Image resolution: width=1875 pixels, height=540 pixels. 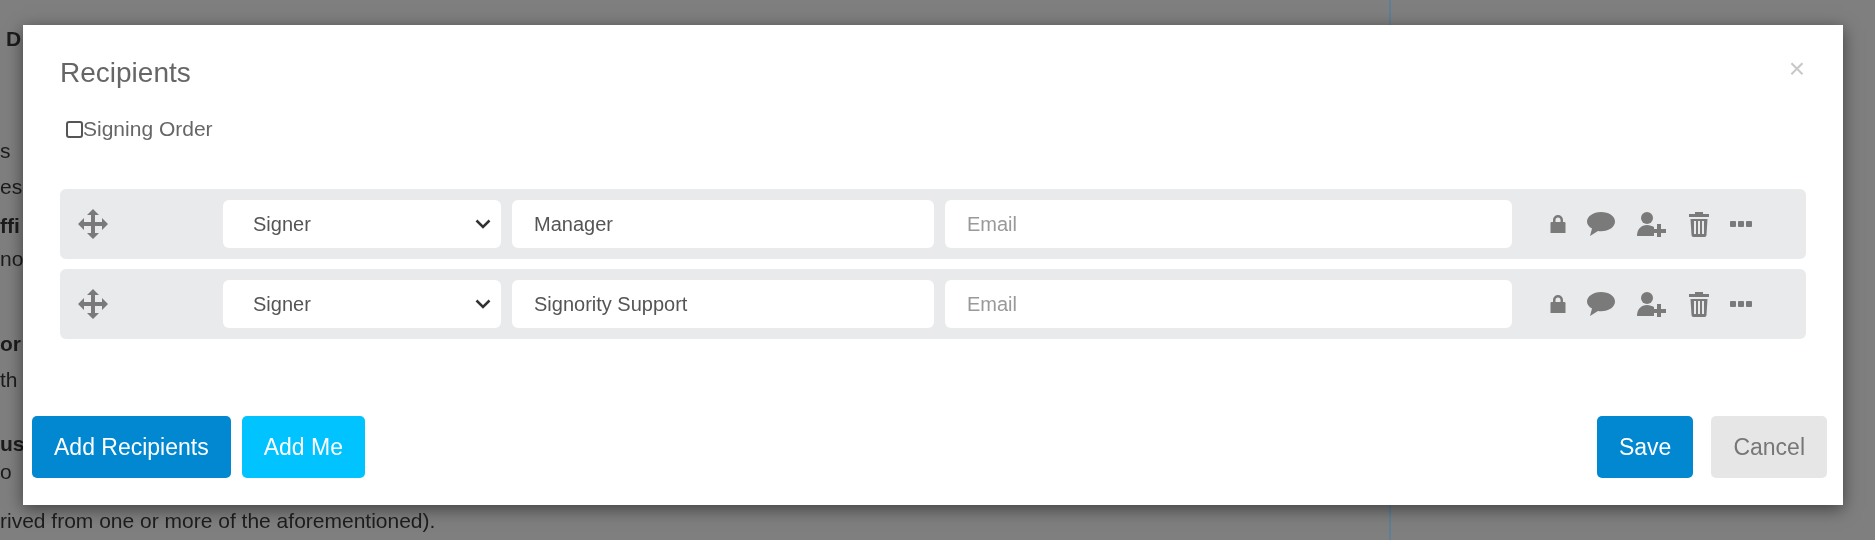 What do you see at coordinates (11, 444) in the screenshot?
I see `page-text: us` at bounding box center [11, 444].